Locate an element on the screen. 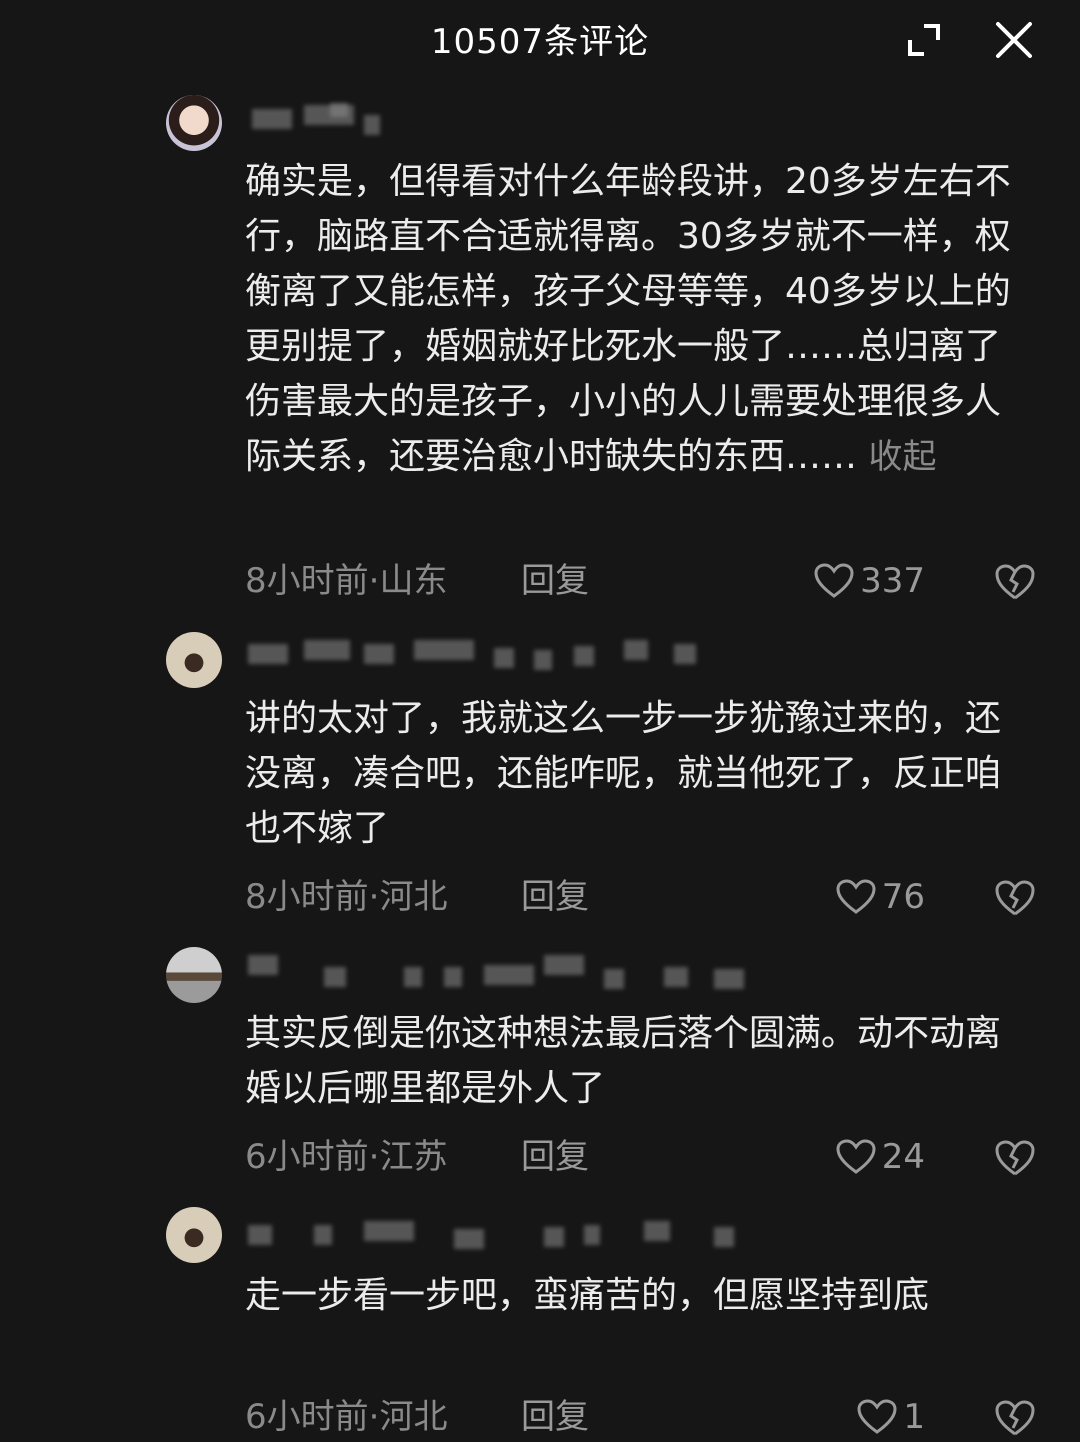 This screenshot has width=1080, height=1442. close-icon is located at coordinates (1014, 40).